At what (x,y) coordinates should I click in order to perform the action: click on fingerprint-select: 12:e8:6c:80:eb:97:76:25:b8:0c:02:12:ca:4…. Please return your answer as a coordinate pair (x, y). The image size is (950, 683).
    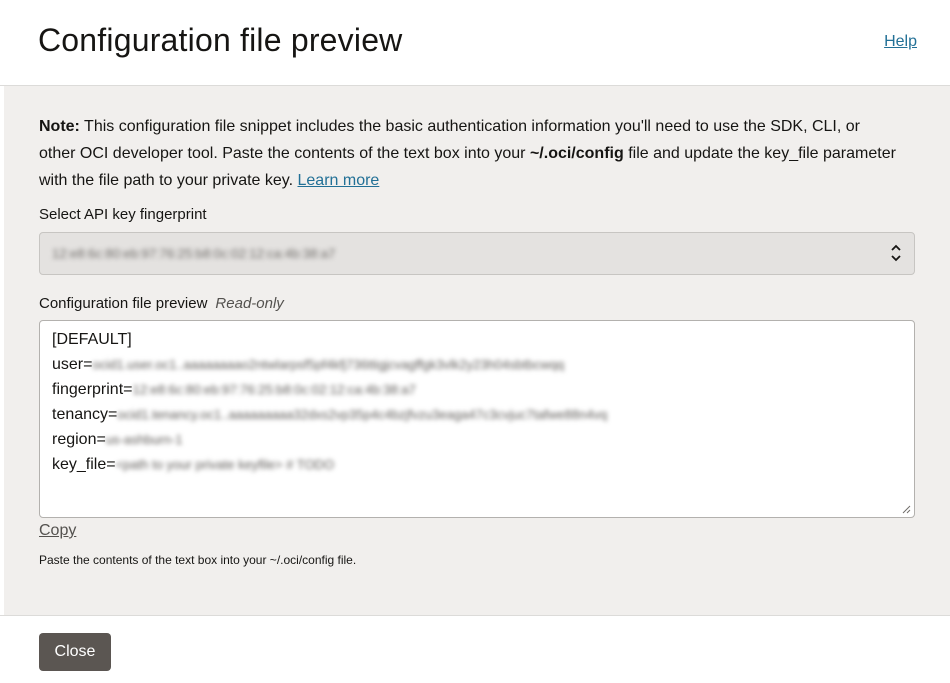
    Looking at the image, I should click on (477, 253).